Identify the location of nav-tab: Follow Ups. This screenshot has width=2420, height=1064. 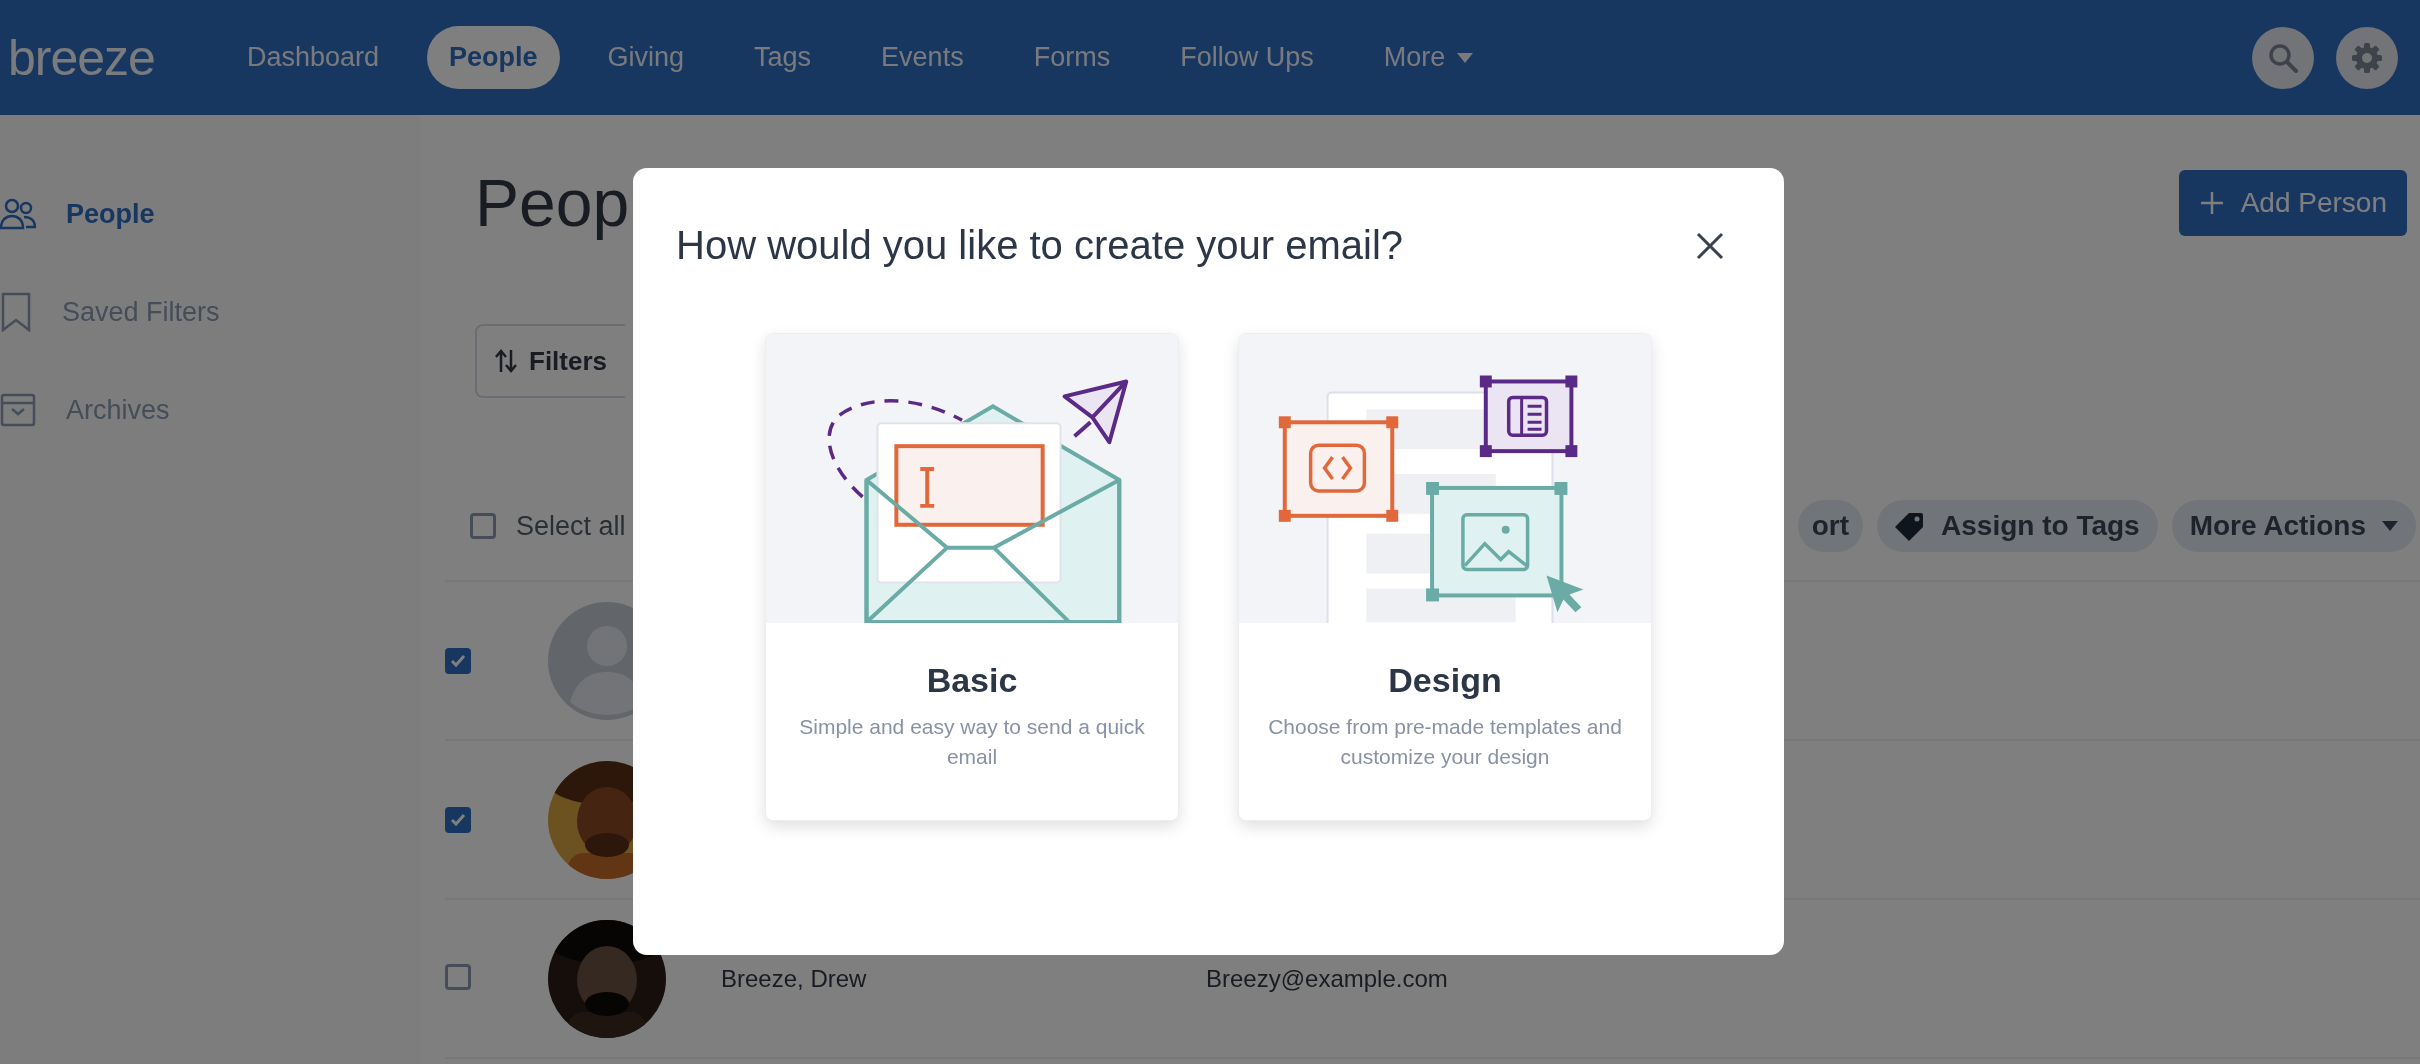
(1247, 57).